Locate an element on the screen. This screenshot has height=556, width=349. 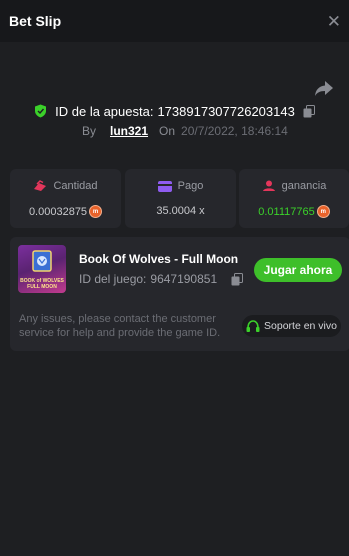
page-title: Bet Slip is located at coordinates (35, 21).